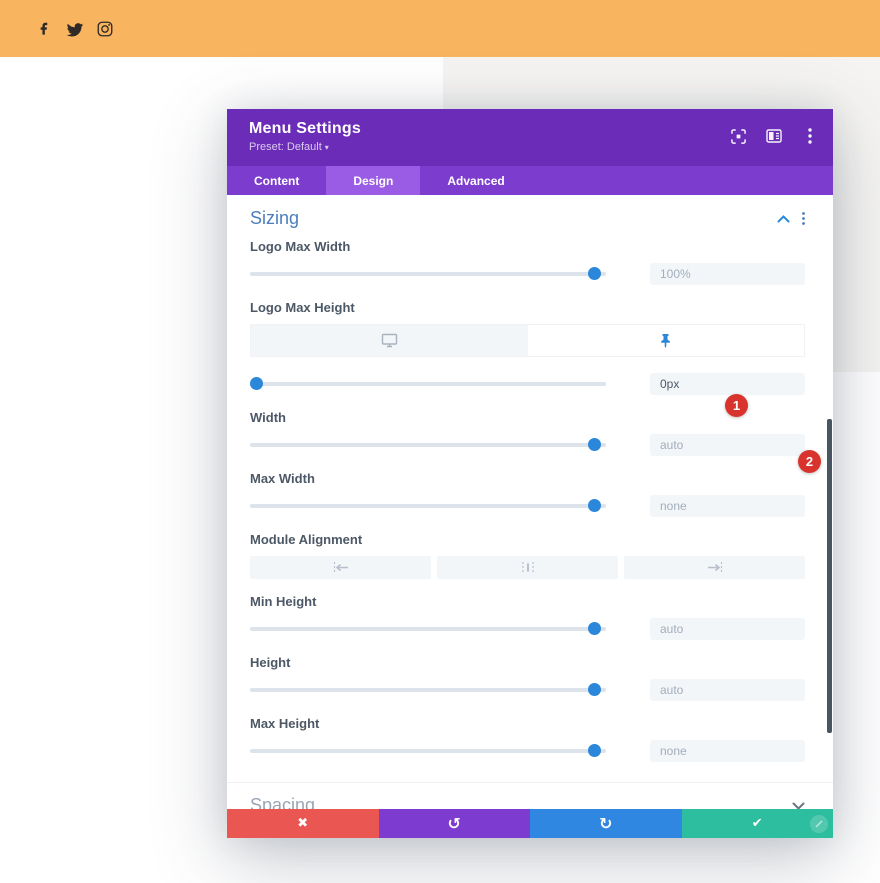 The image size is (880, 883). I want to click on modal-header: Menu Settings Preset: Default ▾, so click(530, 137).